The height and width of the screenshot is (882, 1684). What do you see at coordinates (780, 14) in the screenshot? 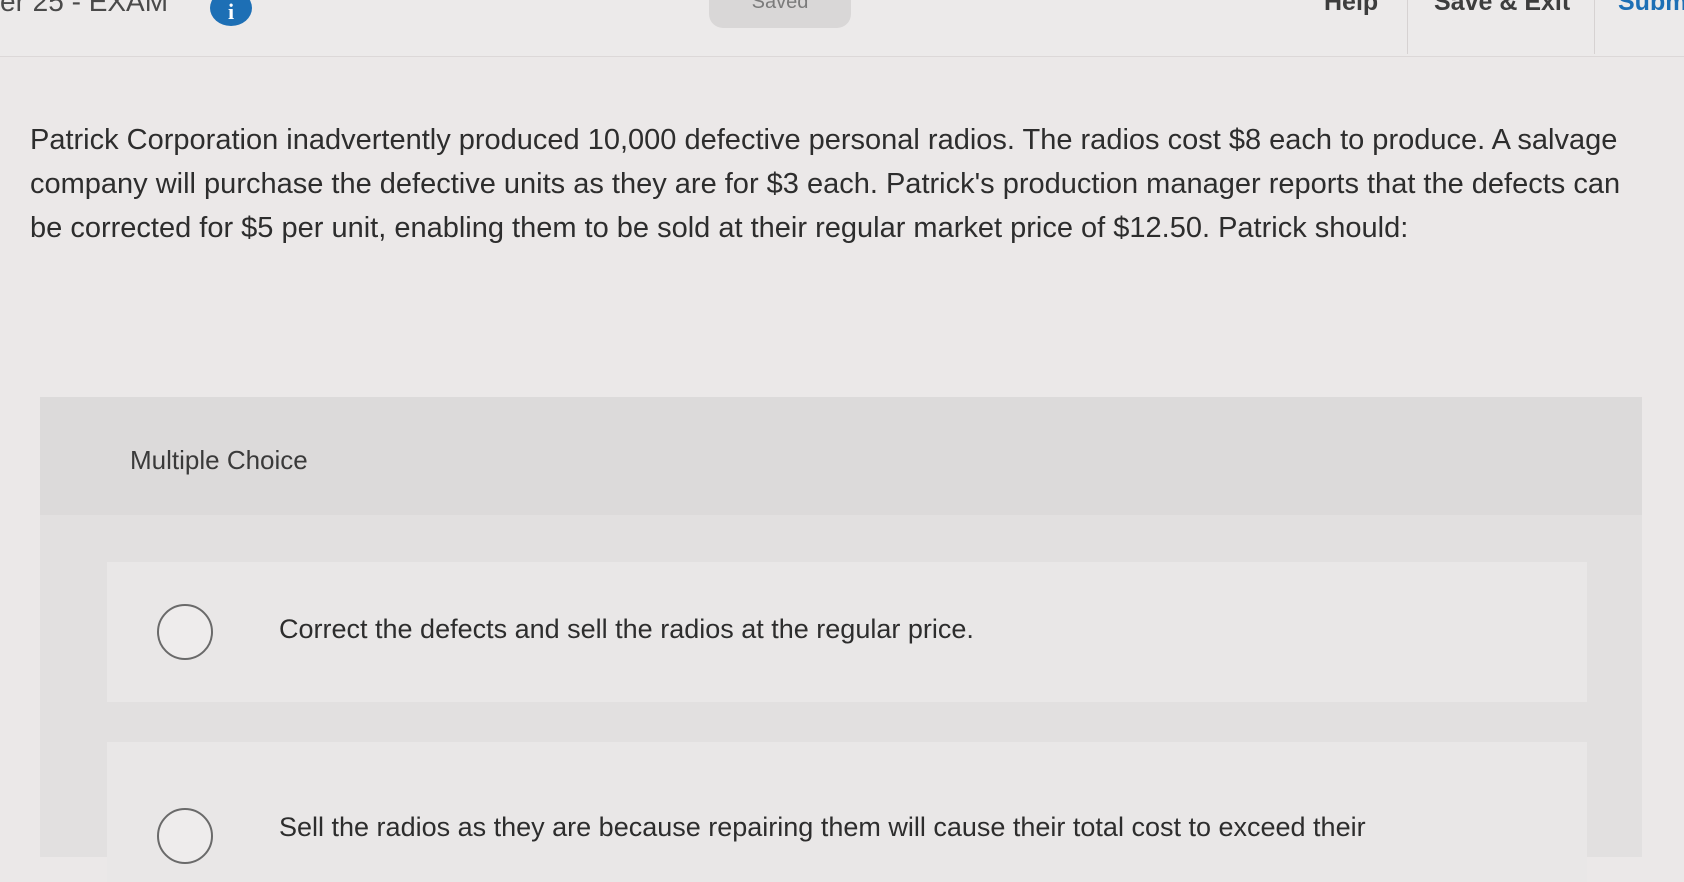
I see `saved-status-badge: Saved` at bounding box center [780, 14].